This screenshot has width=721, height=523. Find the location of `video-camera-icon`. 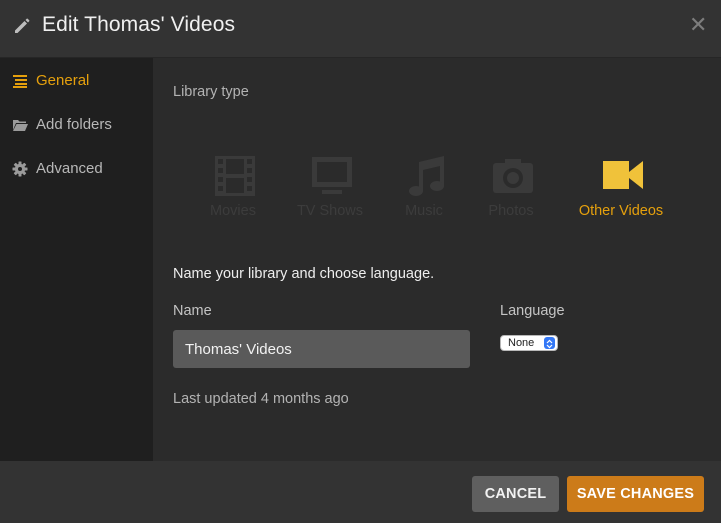

video-camera-icon is located at coordinates (623, 175).